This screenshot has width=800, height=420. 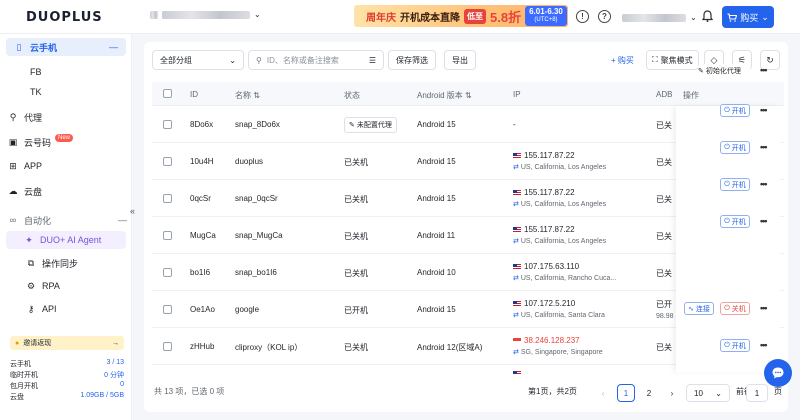 I want to click on group-select: 全部分组 ⌄, so click(x=198, y=60).